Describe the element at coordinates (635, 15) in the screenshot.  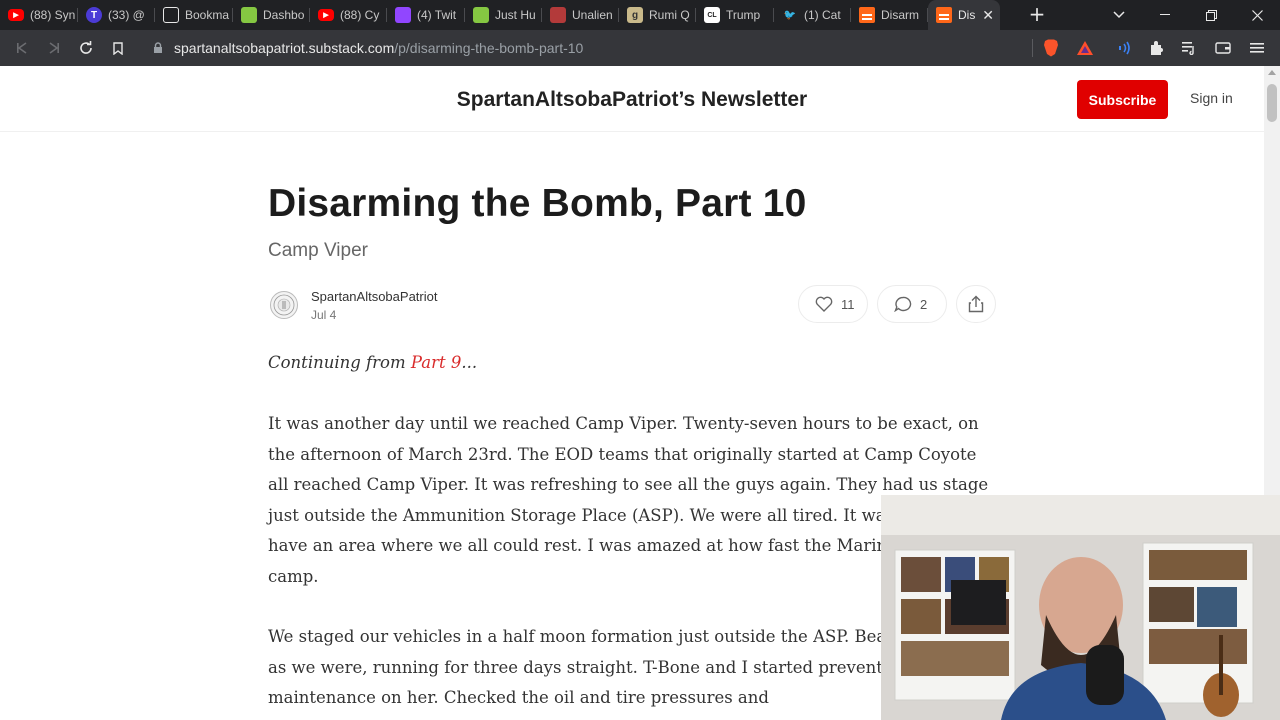
I see `g-icon: g` at that location.